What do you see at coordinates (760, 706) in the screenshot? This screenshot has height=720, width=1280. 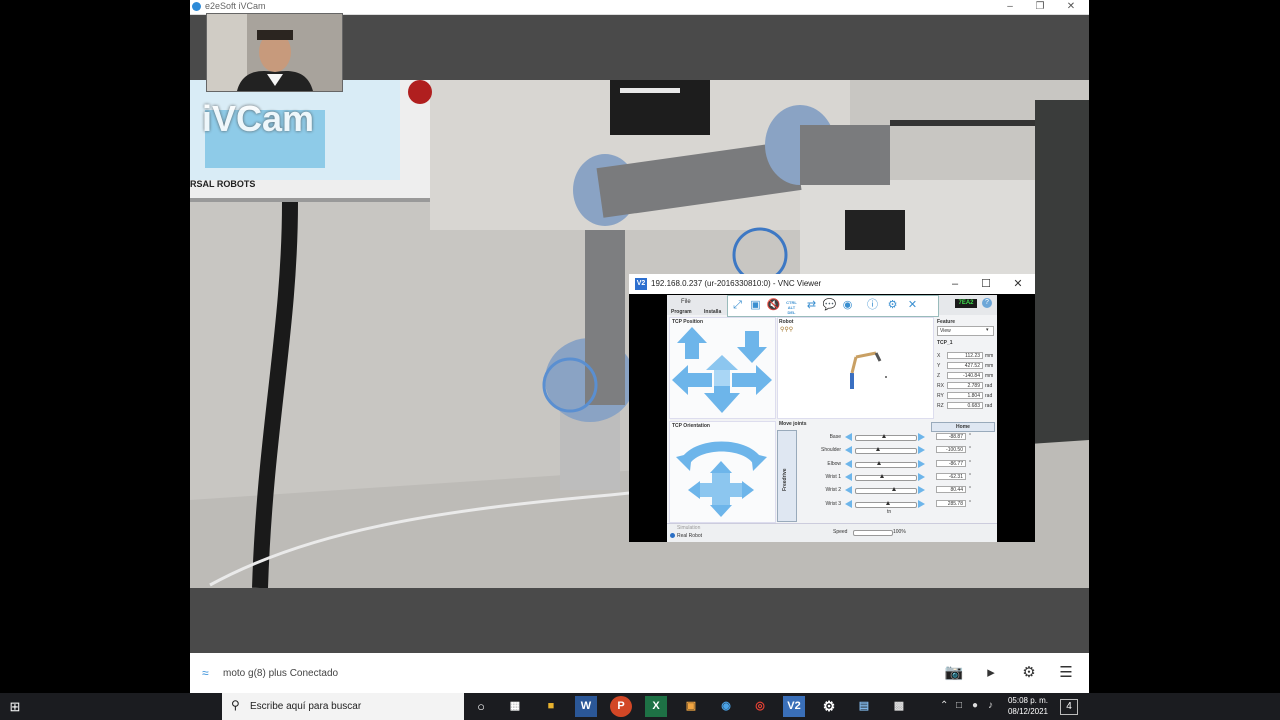 I see `chrome-icon: ◎` at bounding box center [760, 706].